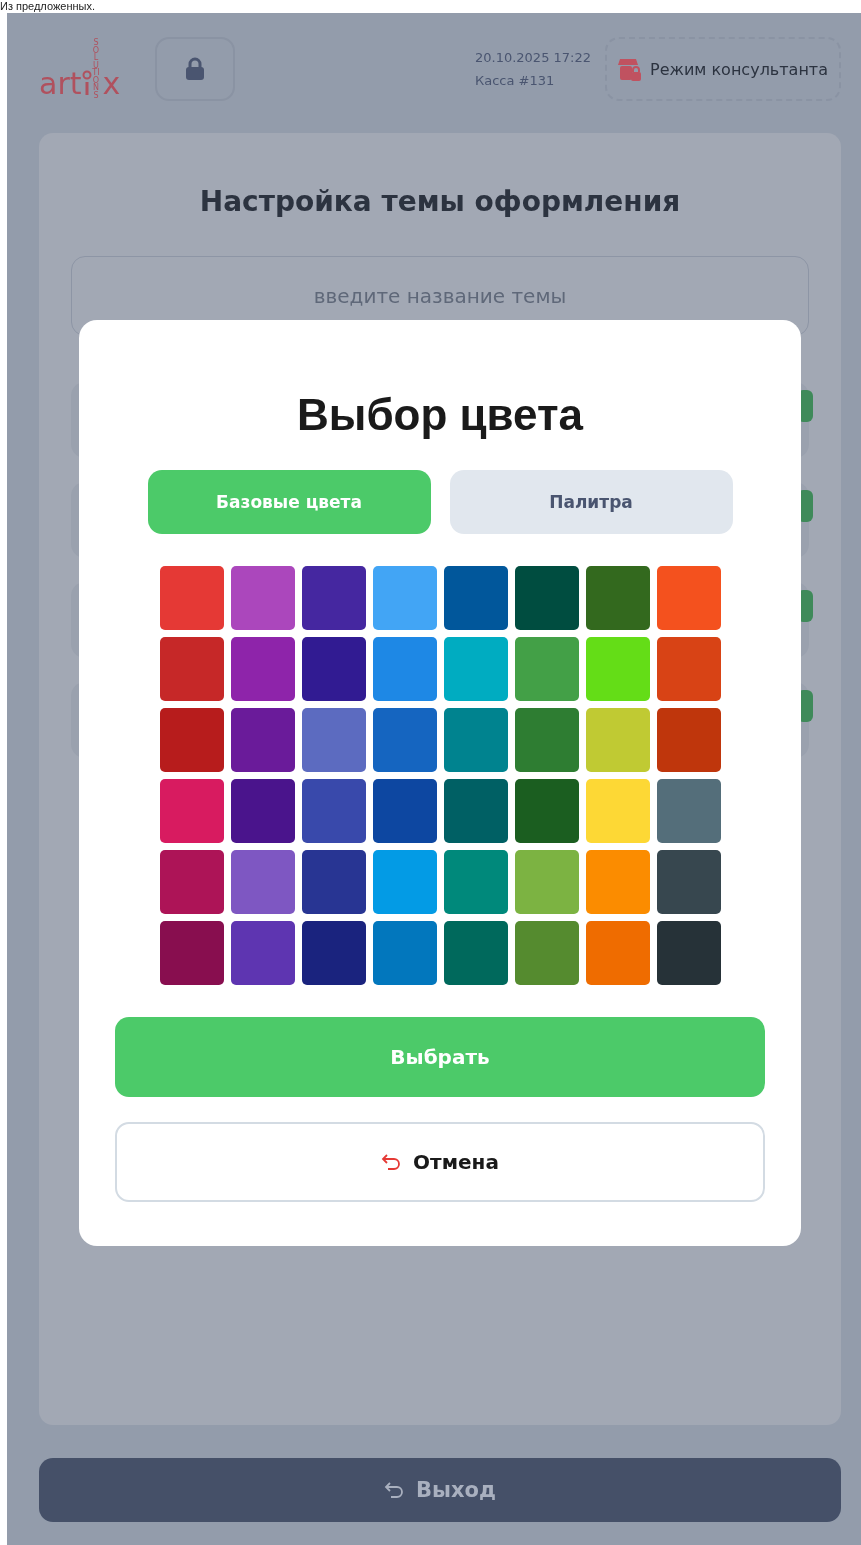  I want to click on exit-button: Выход, so click(440, 1490).